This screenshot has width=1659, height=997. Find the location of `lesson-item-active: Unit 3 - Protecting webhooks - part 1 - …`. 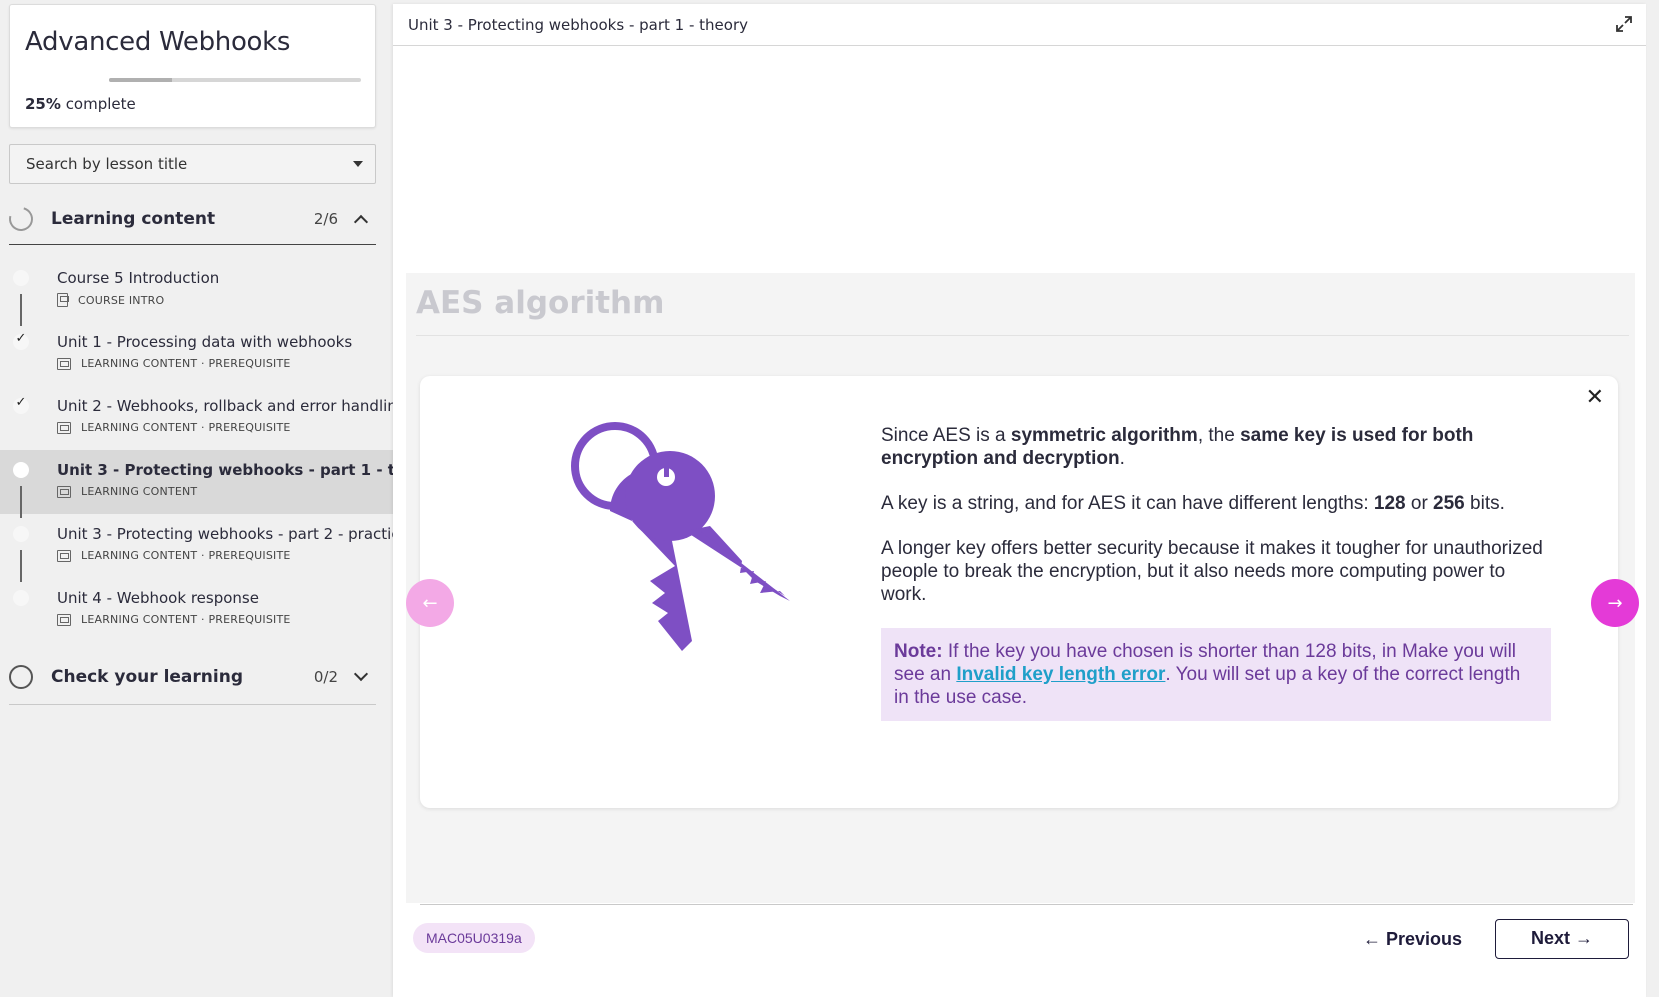

lesson-item-active: Unit 3 - Protecting webhooks - part 1 - … is located at coordinates (221, 484).